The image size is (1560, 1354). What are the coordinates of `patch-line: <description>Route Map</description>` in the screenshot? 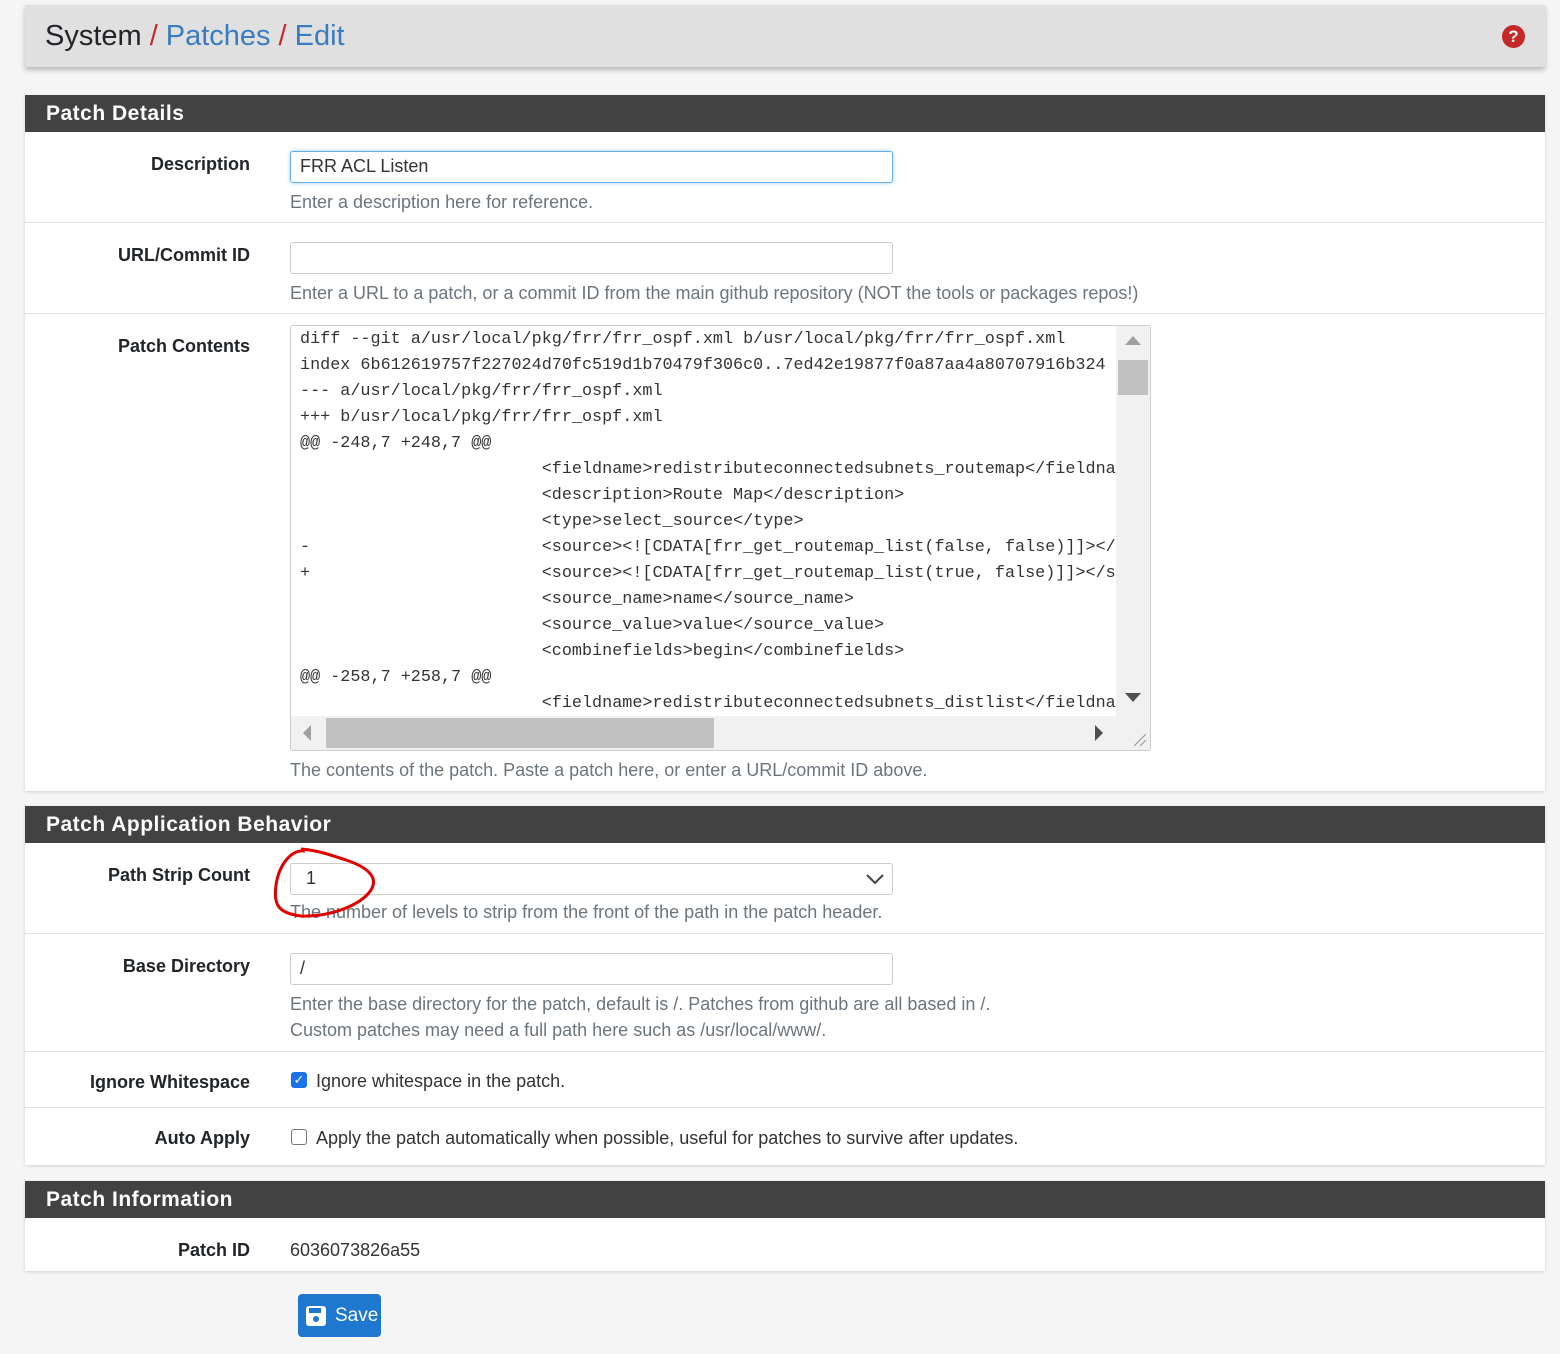 It's located at (602, 495).